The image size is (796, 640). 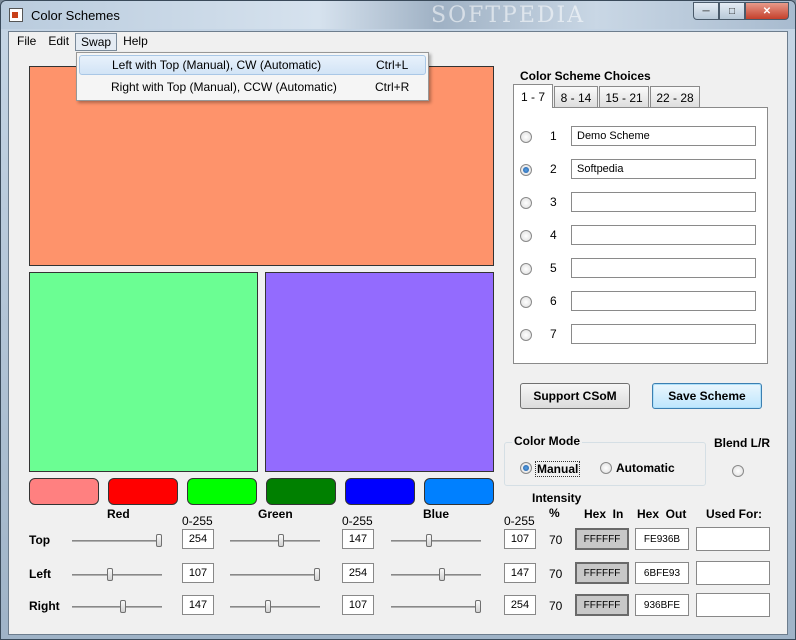 What do you see at coordinates (585, 76) in the screenshot?
I see `scheme-choices-heading: Color Scheme Choices` at bounding box center [585, 76].